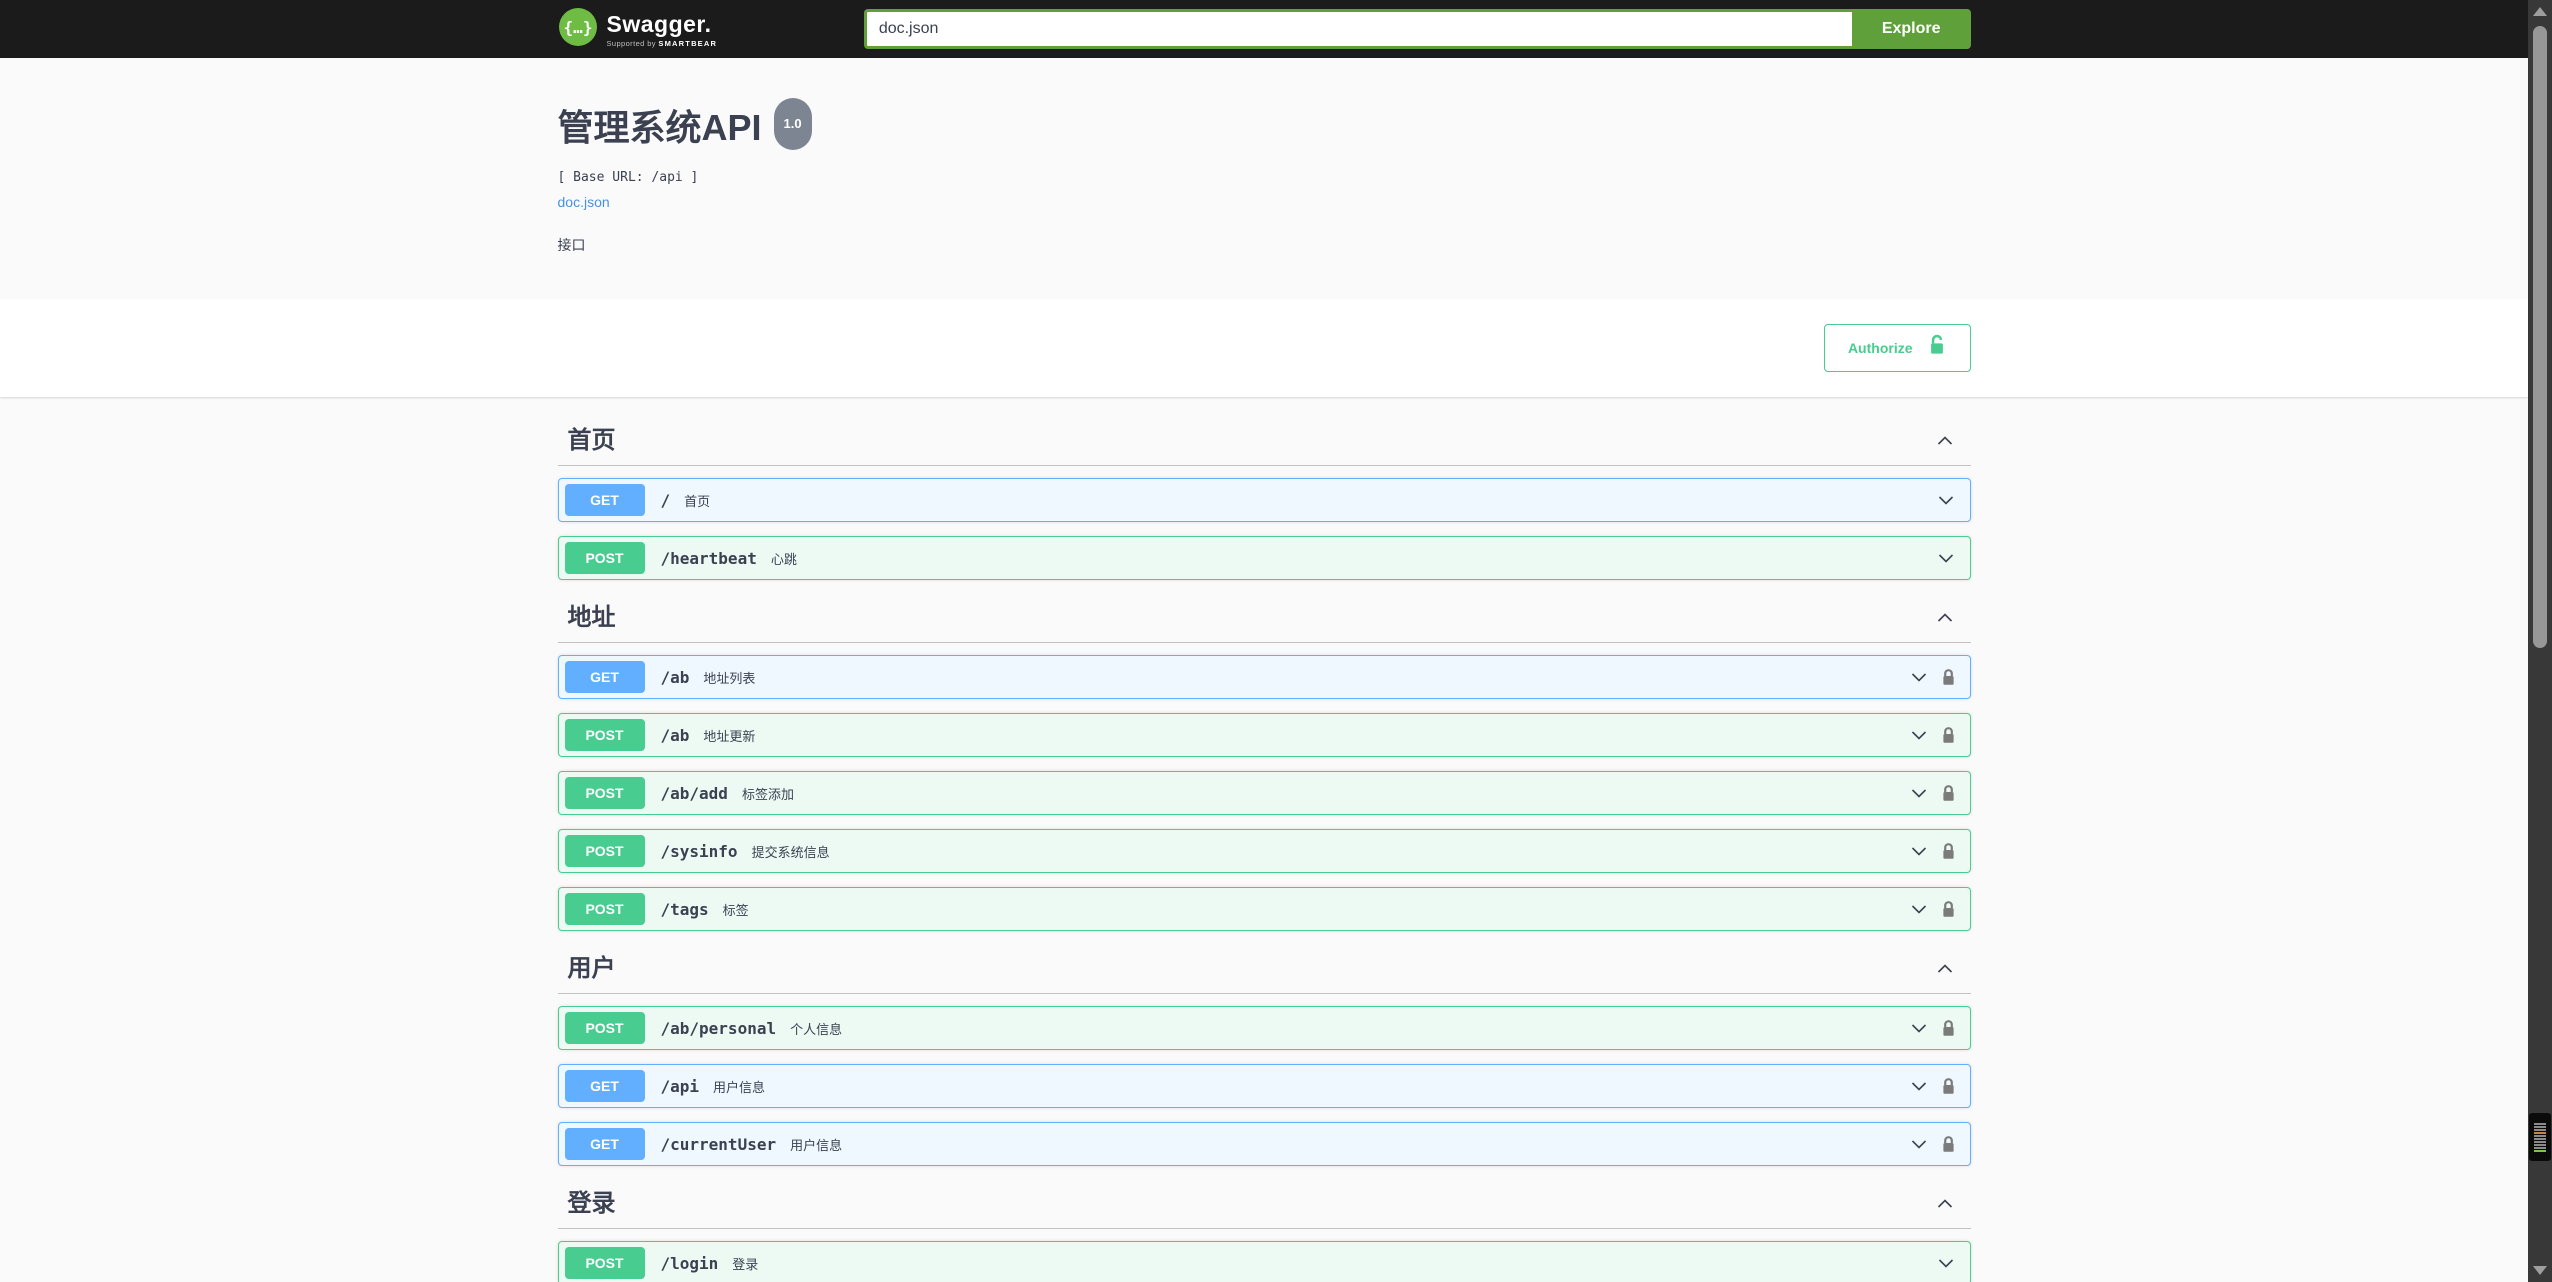 This screenshot has width=2552, height=1282. Describe the element at coordinates (1880, 348) in the screenshot. I see `authorize-label: Authorize` at that location.